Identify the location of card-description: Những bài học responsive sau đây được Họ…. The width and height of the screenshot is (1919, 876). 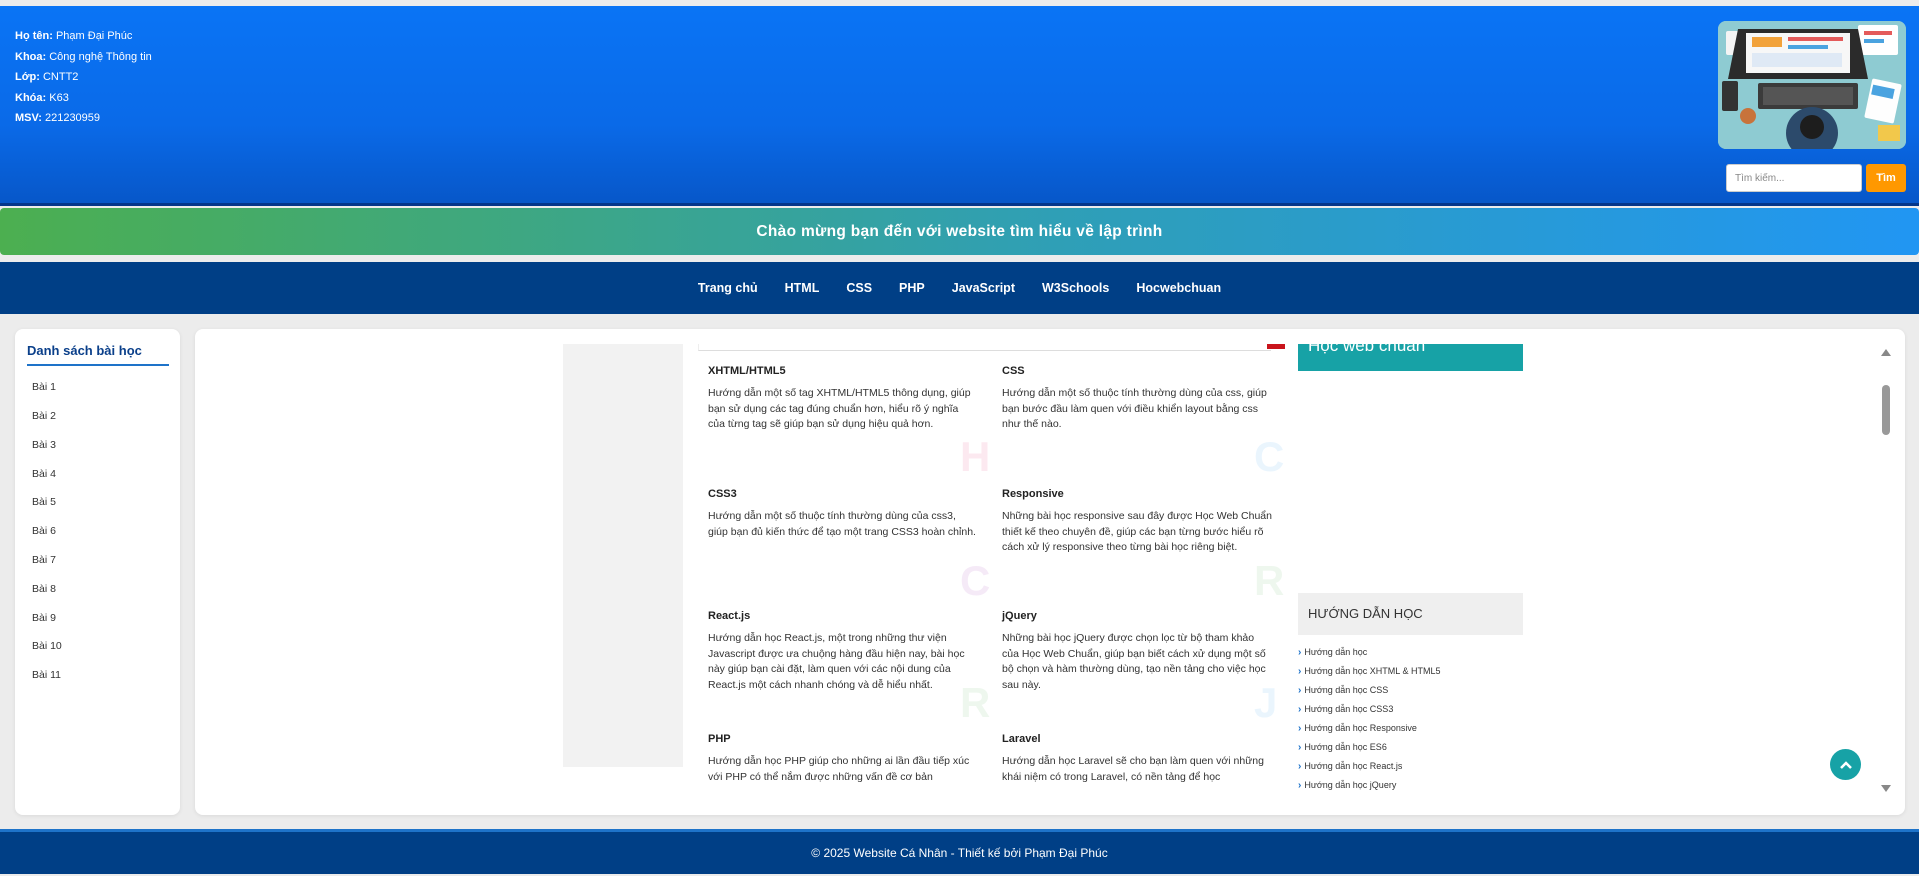
(1137, 531).